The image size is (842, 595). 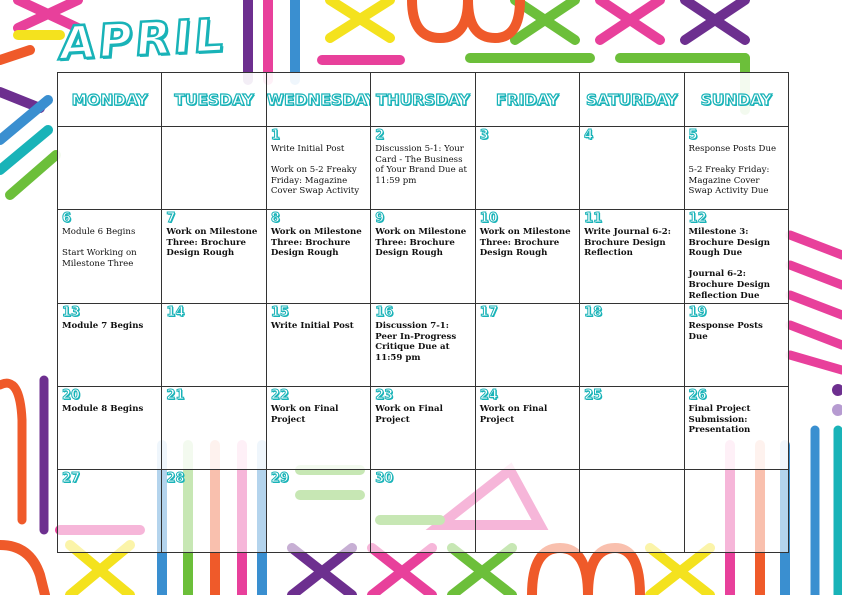 I want to click on day-cell-tuesday, so click(x=214, y=168).